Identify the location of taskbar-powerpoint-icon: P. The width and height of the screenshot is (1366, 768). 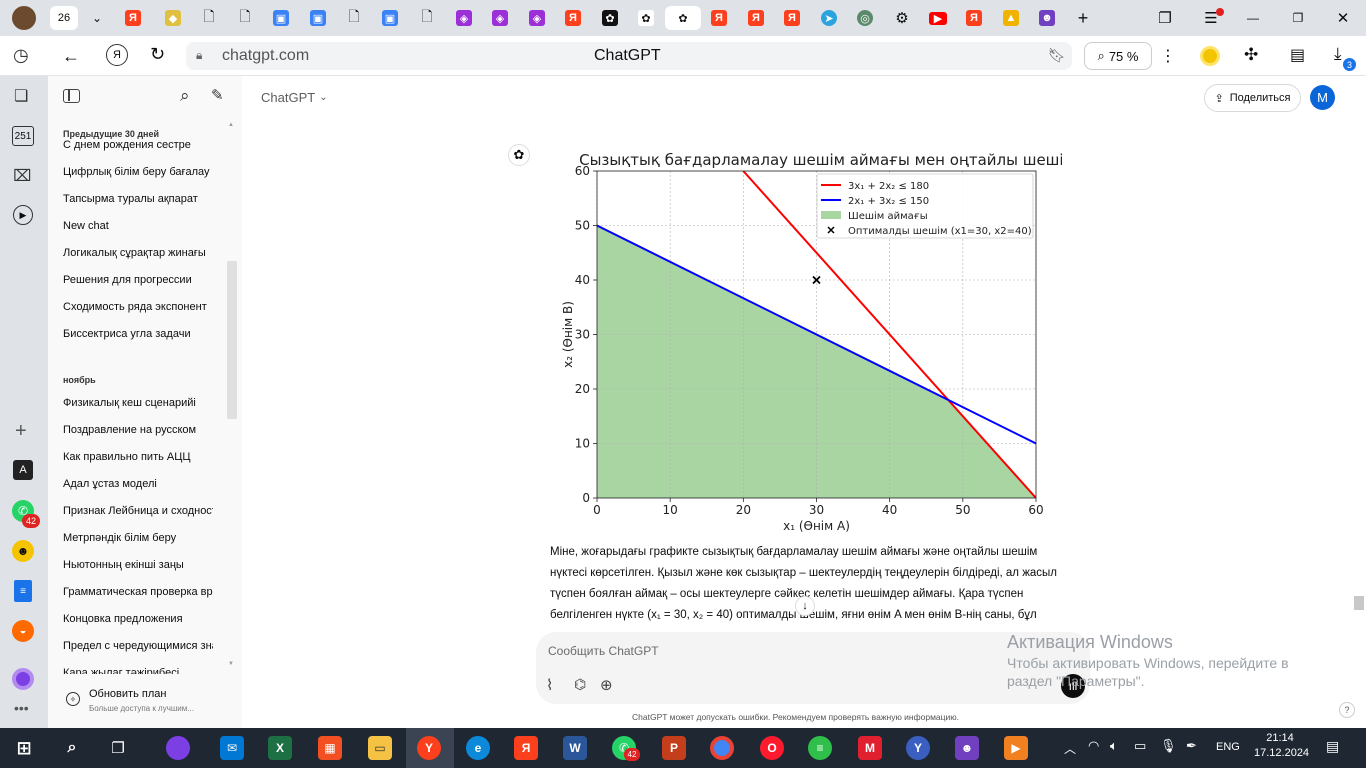
(674, 748).